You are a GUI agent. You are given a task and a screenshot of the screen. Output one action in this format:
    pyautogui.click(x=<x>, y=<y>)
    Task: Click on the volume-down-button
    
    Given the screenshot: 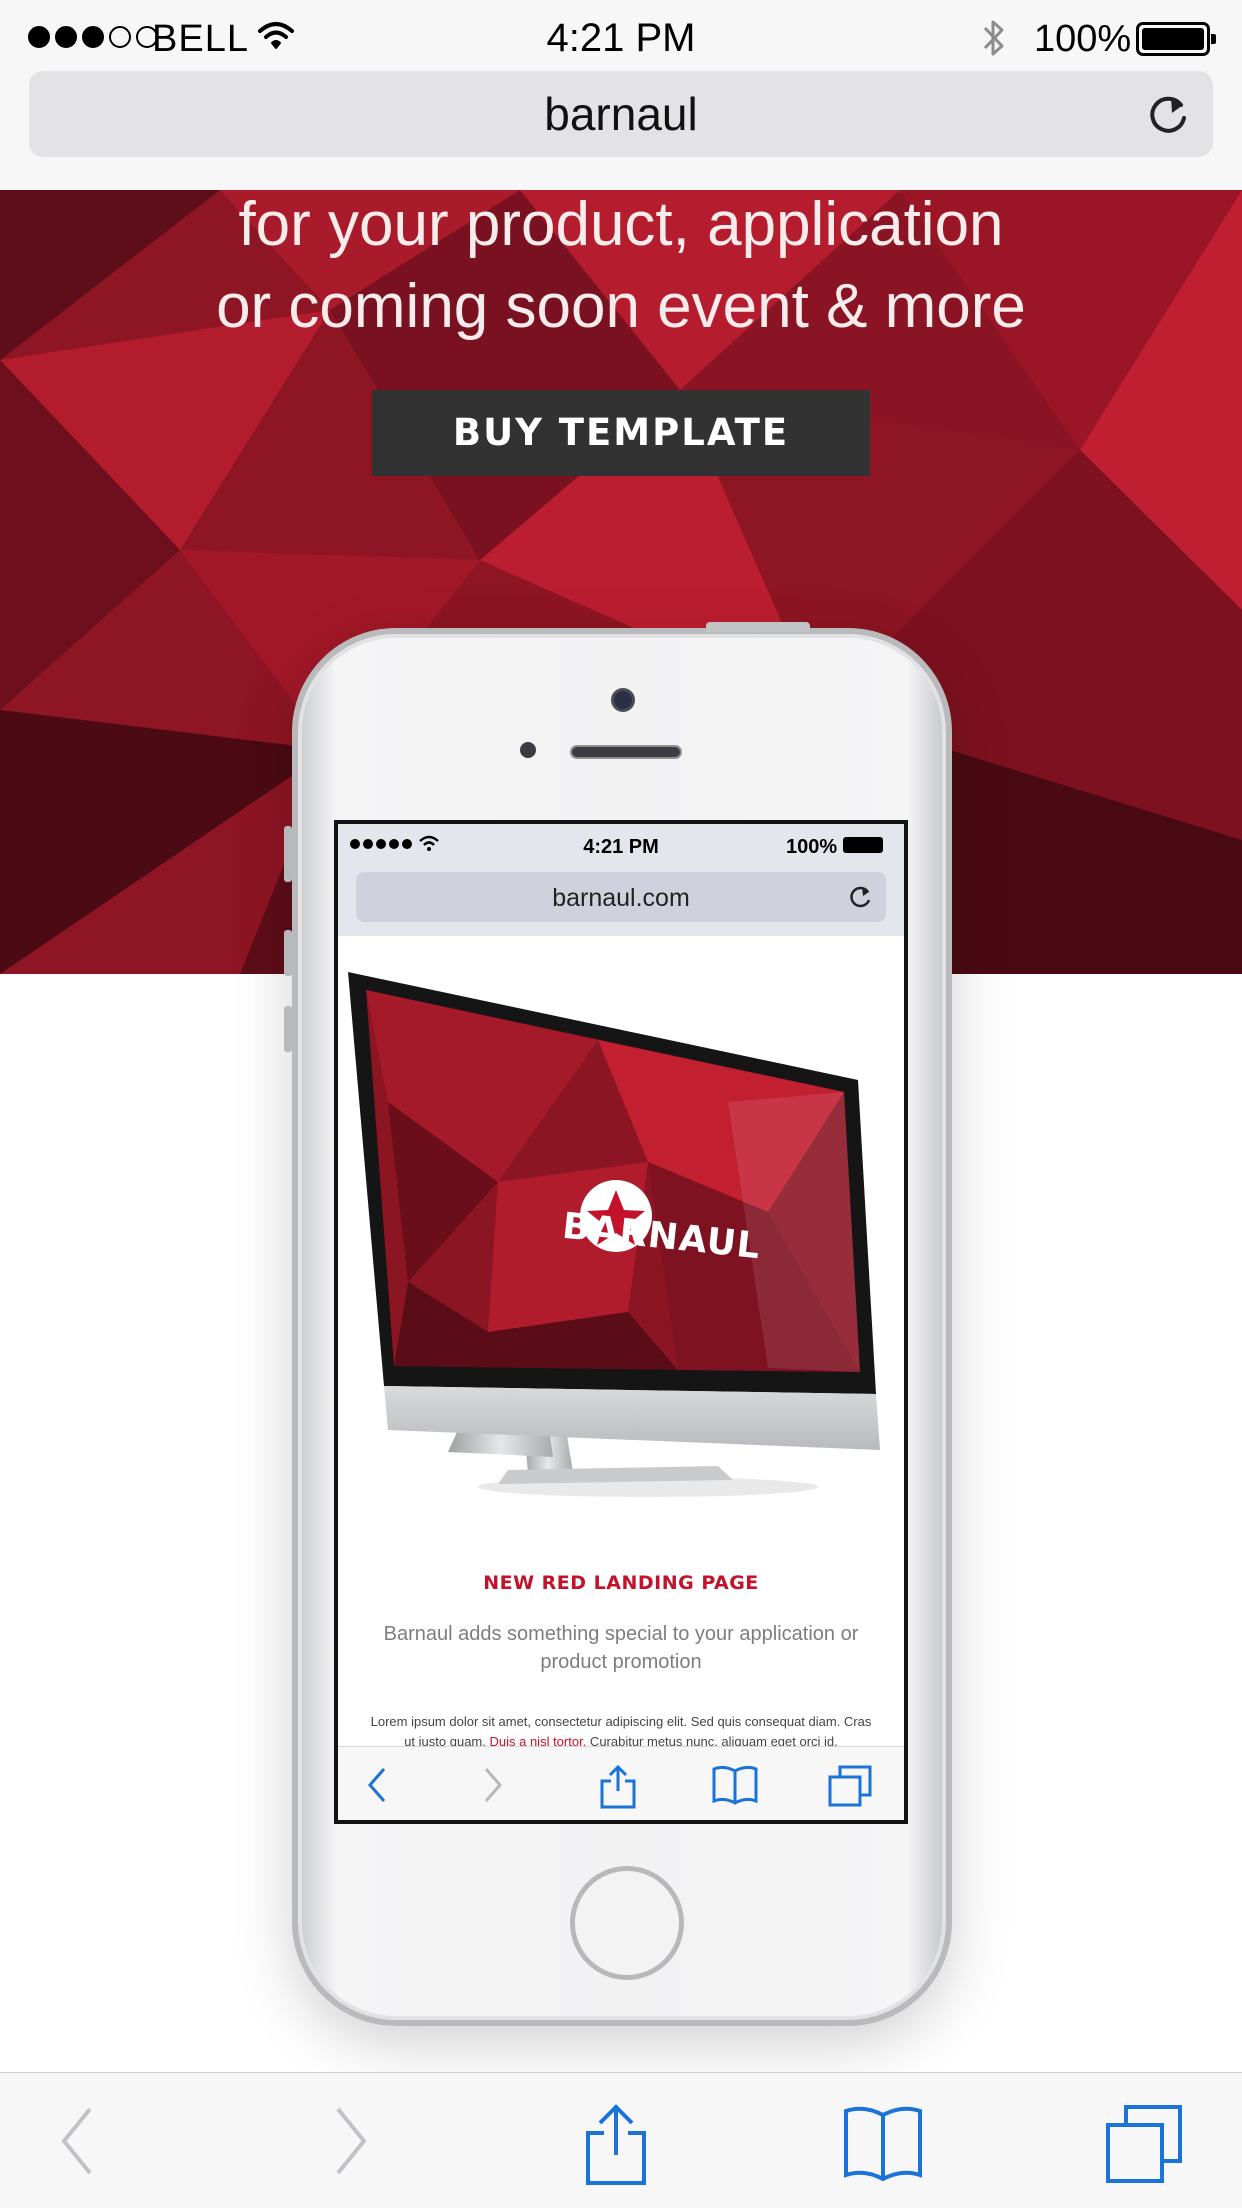 What is the action you would take?
    pyautogui.click(x=288, y=1029)
    